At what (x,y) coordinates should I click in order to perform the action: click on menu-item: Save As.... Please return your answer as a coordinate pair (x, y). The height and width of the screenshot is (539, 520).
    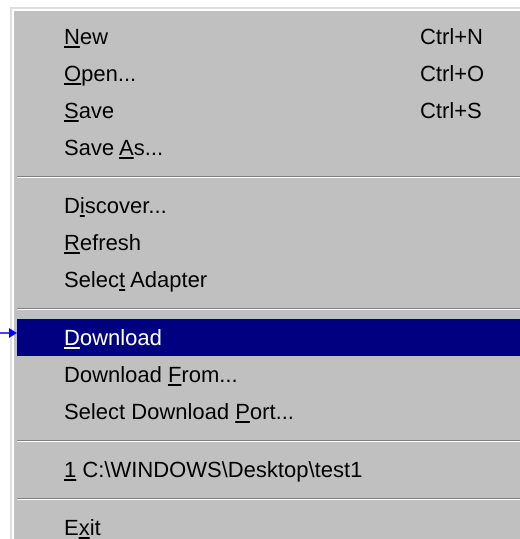
    Looking at the image, I should click on (268, 147).